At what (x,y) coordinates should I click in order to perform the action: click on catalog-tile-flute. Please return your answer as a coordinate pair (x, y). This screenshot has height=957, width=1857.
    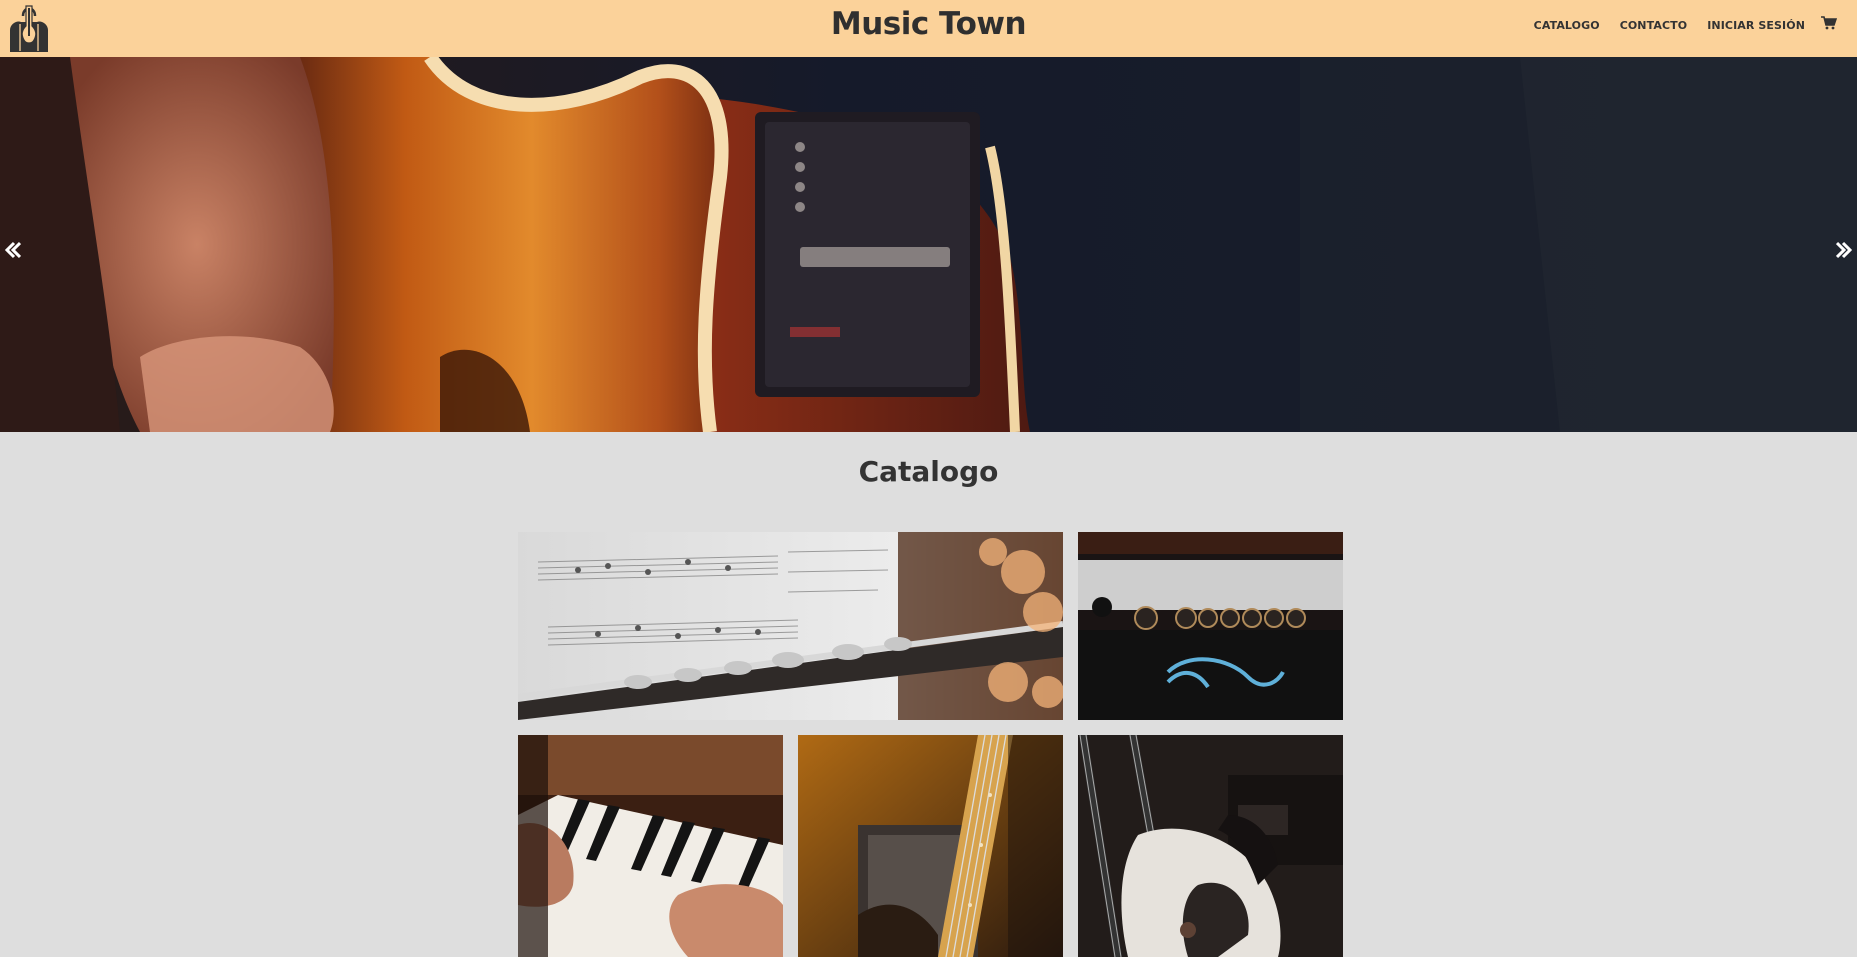
    Looking at the image, I should click on (790, 626).